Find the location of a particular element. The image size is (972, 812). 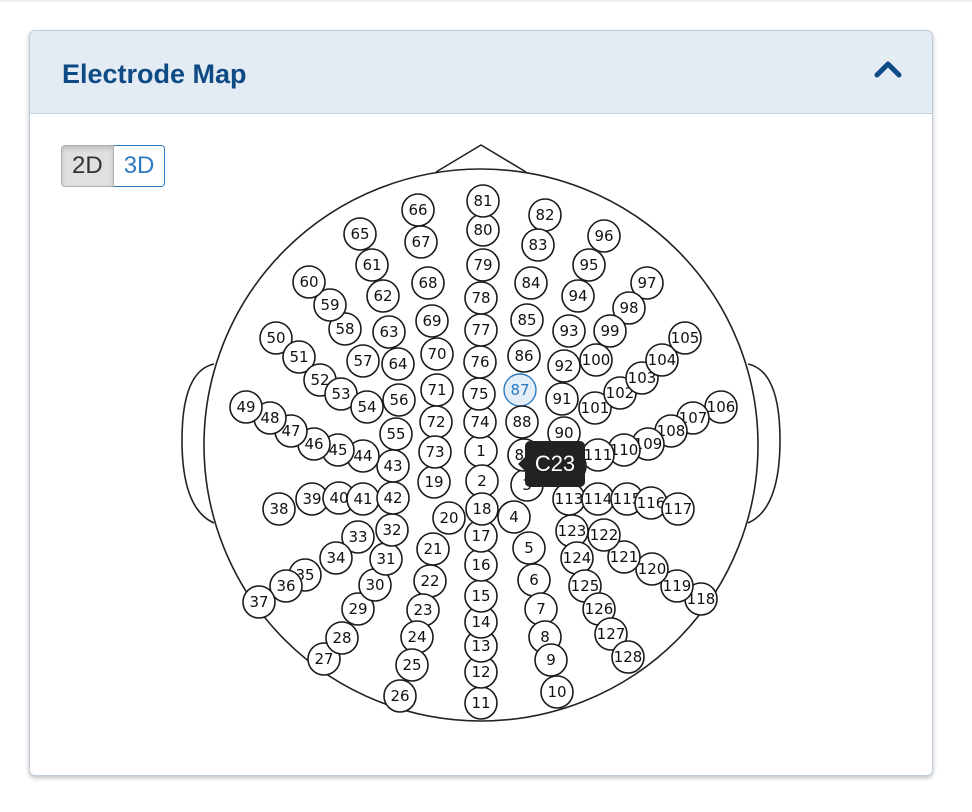

electrode-37: 37 is located at coordinates (259, 602).